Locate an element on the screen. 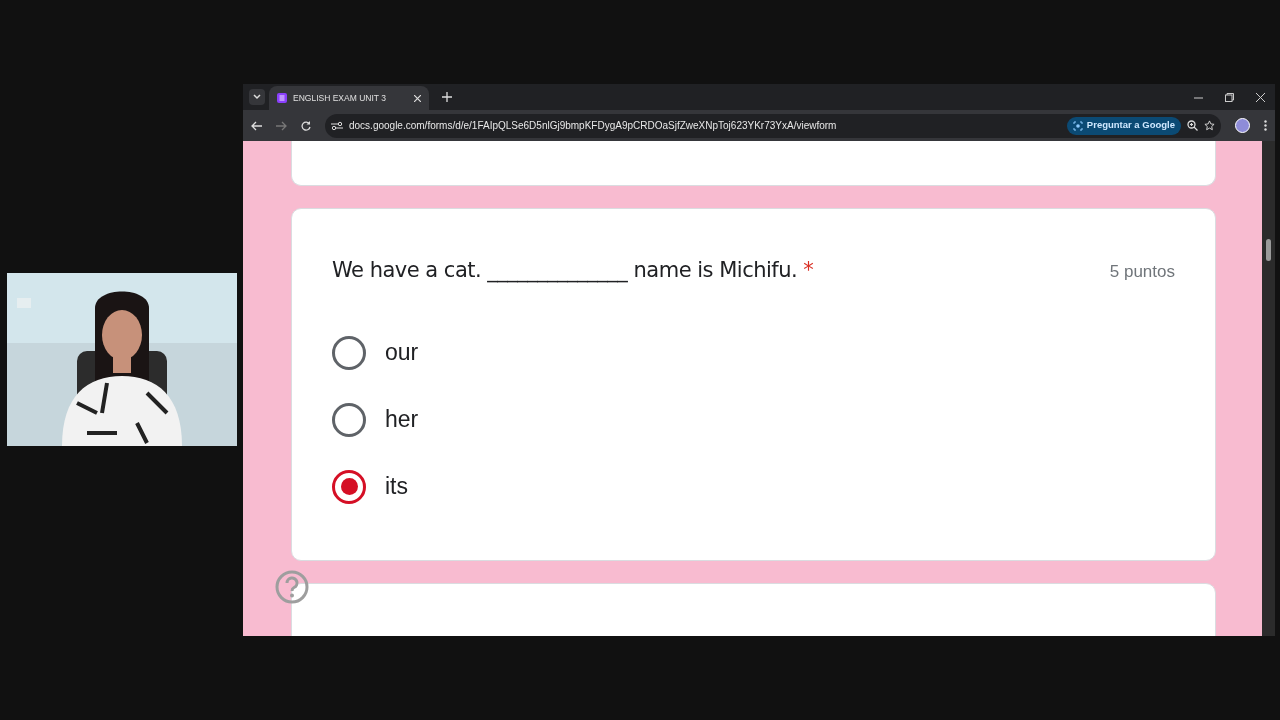 The height and width of the screenshot is (720, 1280). reload-icon is located at coordinates (306, 125).